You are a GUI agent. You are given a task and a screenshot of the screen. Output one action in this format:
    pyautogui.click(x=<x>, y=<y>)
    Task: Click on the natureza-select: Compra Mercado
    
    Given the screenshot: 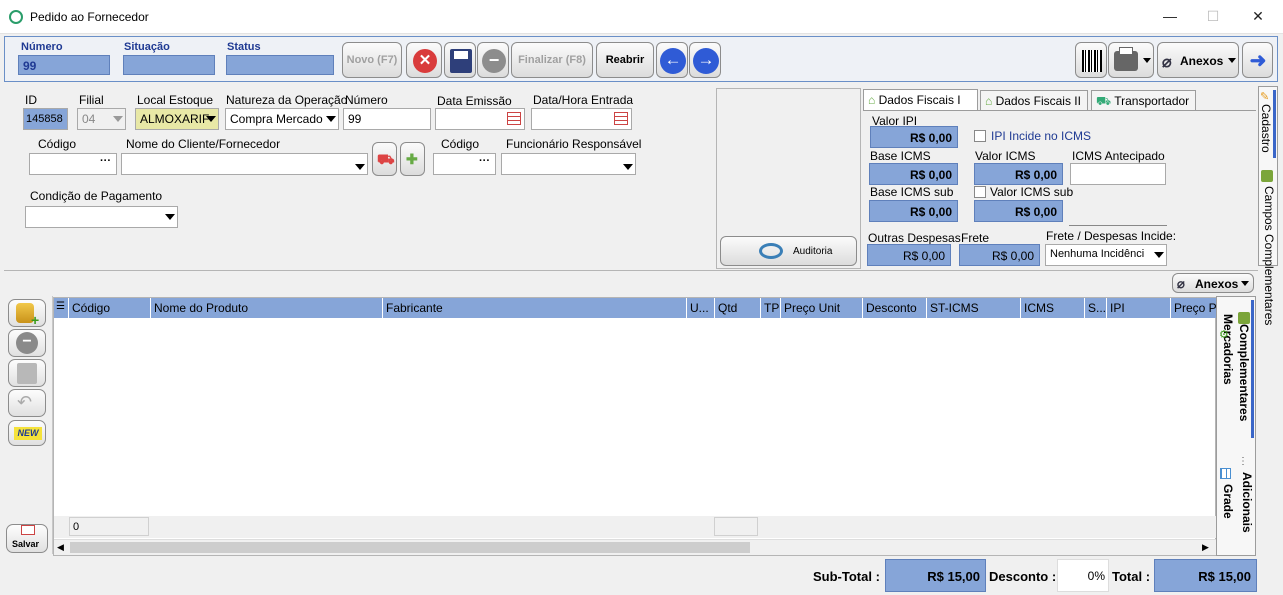 What is the action you would take?
    pyautogui.click(x=282, y=119)
    